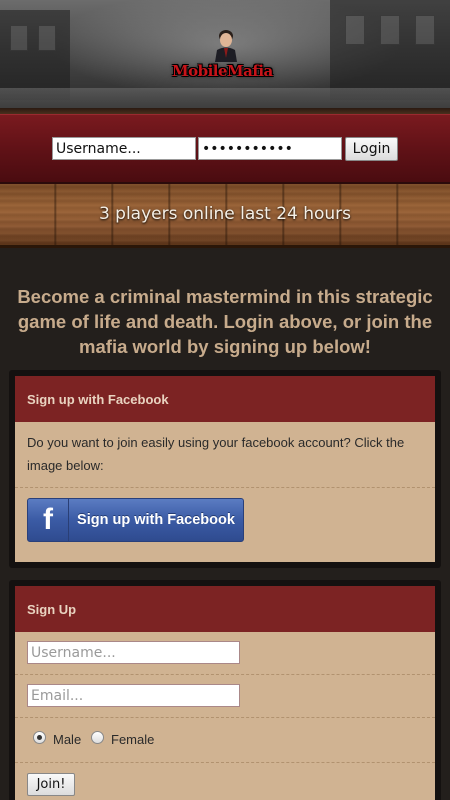 Image resolution: width=450 pixels, height=800 pixels. I want to click on status-banner: 3 players online last 24 hours, so click(225, 216).